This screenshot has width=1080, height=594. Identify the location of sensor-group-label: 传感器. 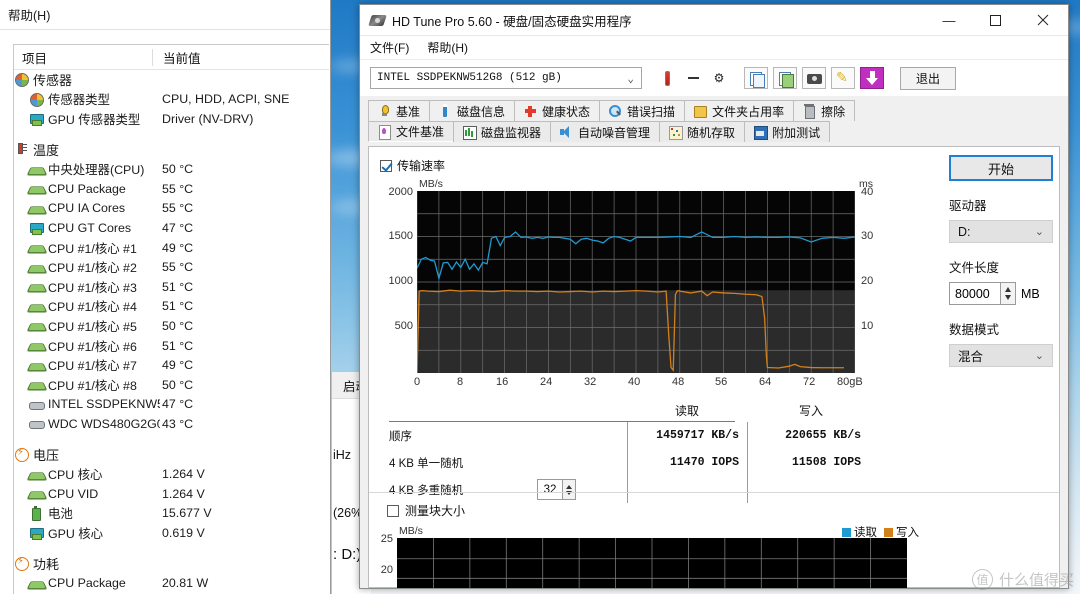
(53, 81).